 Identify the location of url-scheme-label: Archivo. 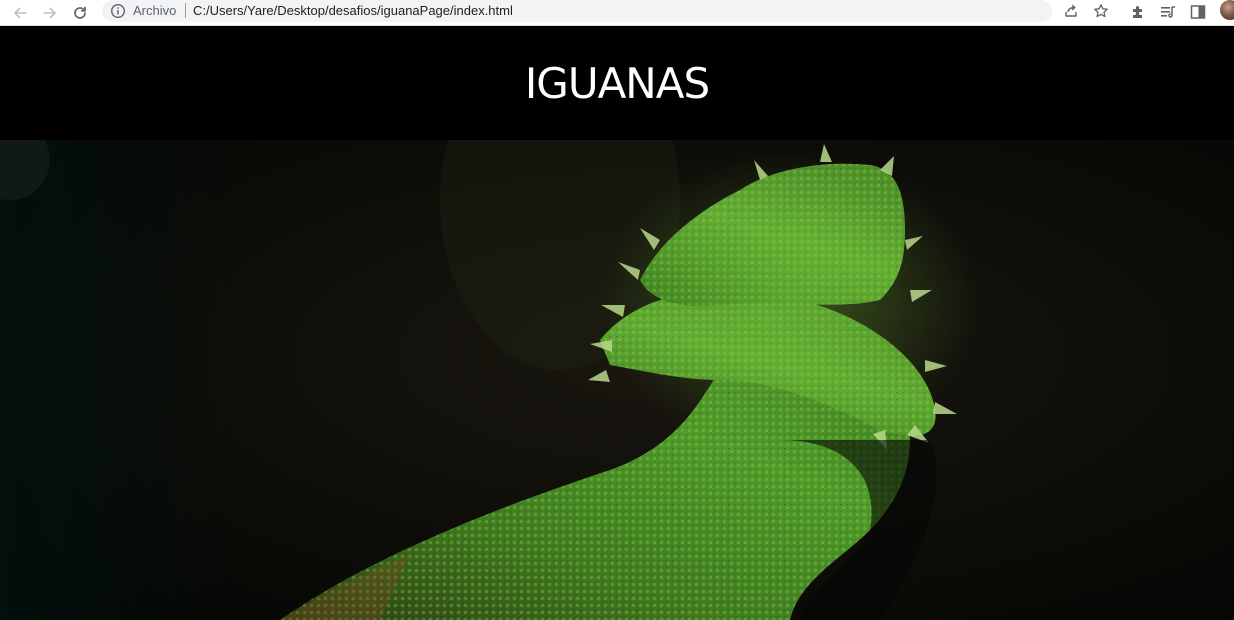
(155, 10).